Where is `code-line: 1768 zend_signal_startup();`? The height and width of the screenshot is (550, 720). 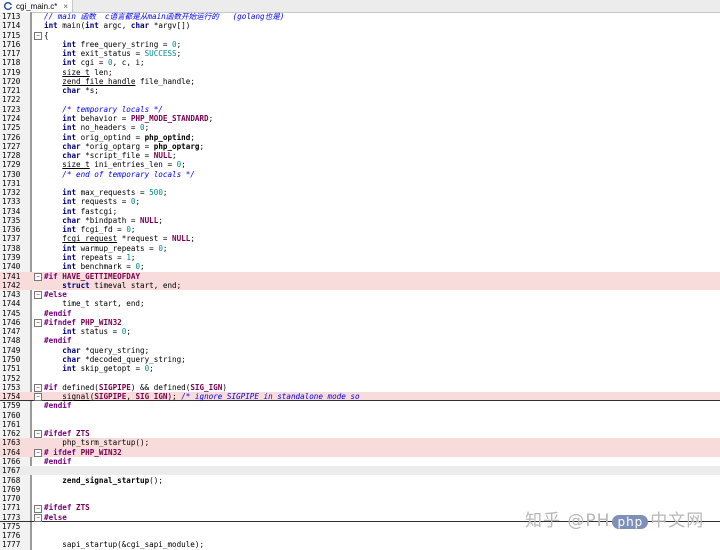 code-line: 1768 zend_signal_startup(); is located at coordinates (360, 480).